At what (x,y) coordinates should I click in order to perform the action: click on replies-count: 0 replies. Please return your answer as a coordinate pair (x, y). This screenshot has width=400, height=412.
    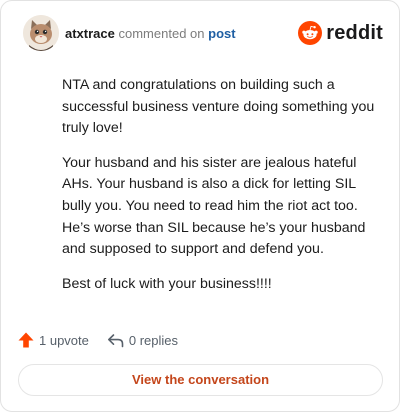
    Looking at the image, I should click on (153, 340).